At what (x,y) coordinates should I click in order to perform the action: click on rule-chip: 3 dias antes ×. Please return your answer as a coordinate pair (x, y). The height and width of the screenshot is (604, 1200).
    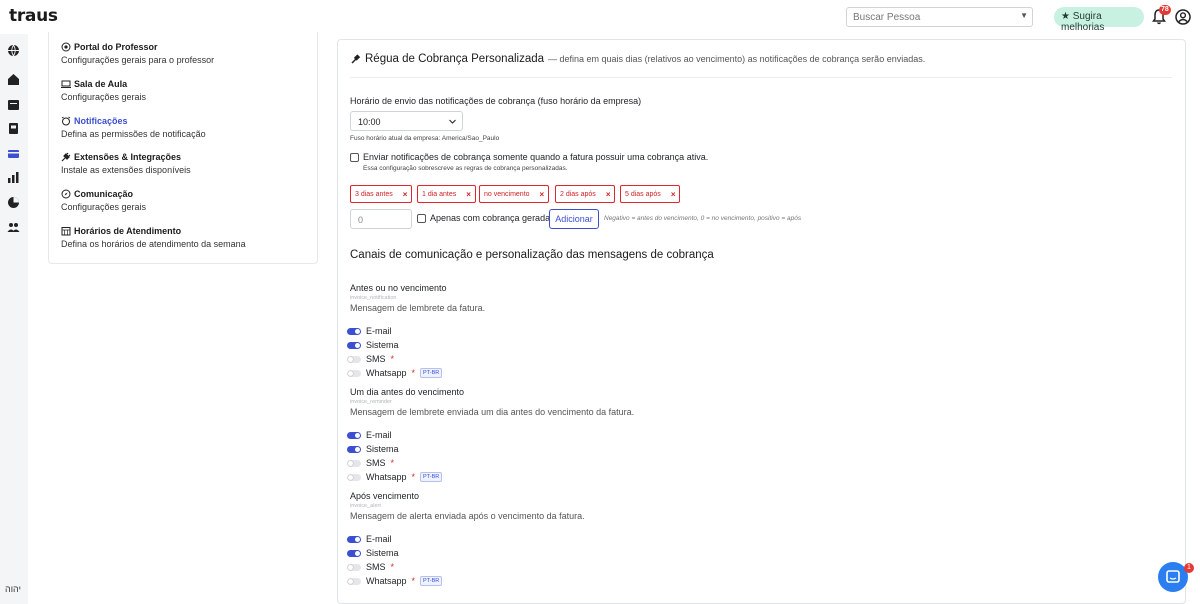
    Looking at the image, I should click on (381, 194).